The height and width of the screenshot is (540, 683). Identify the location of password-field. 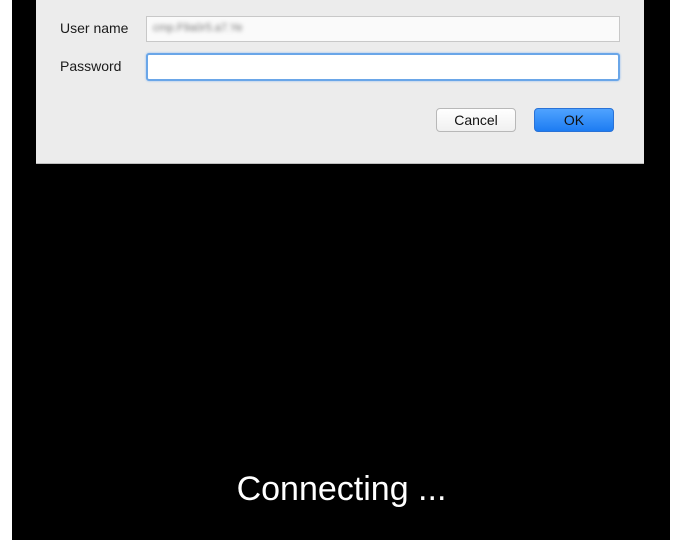
(383, 67).